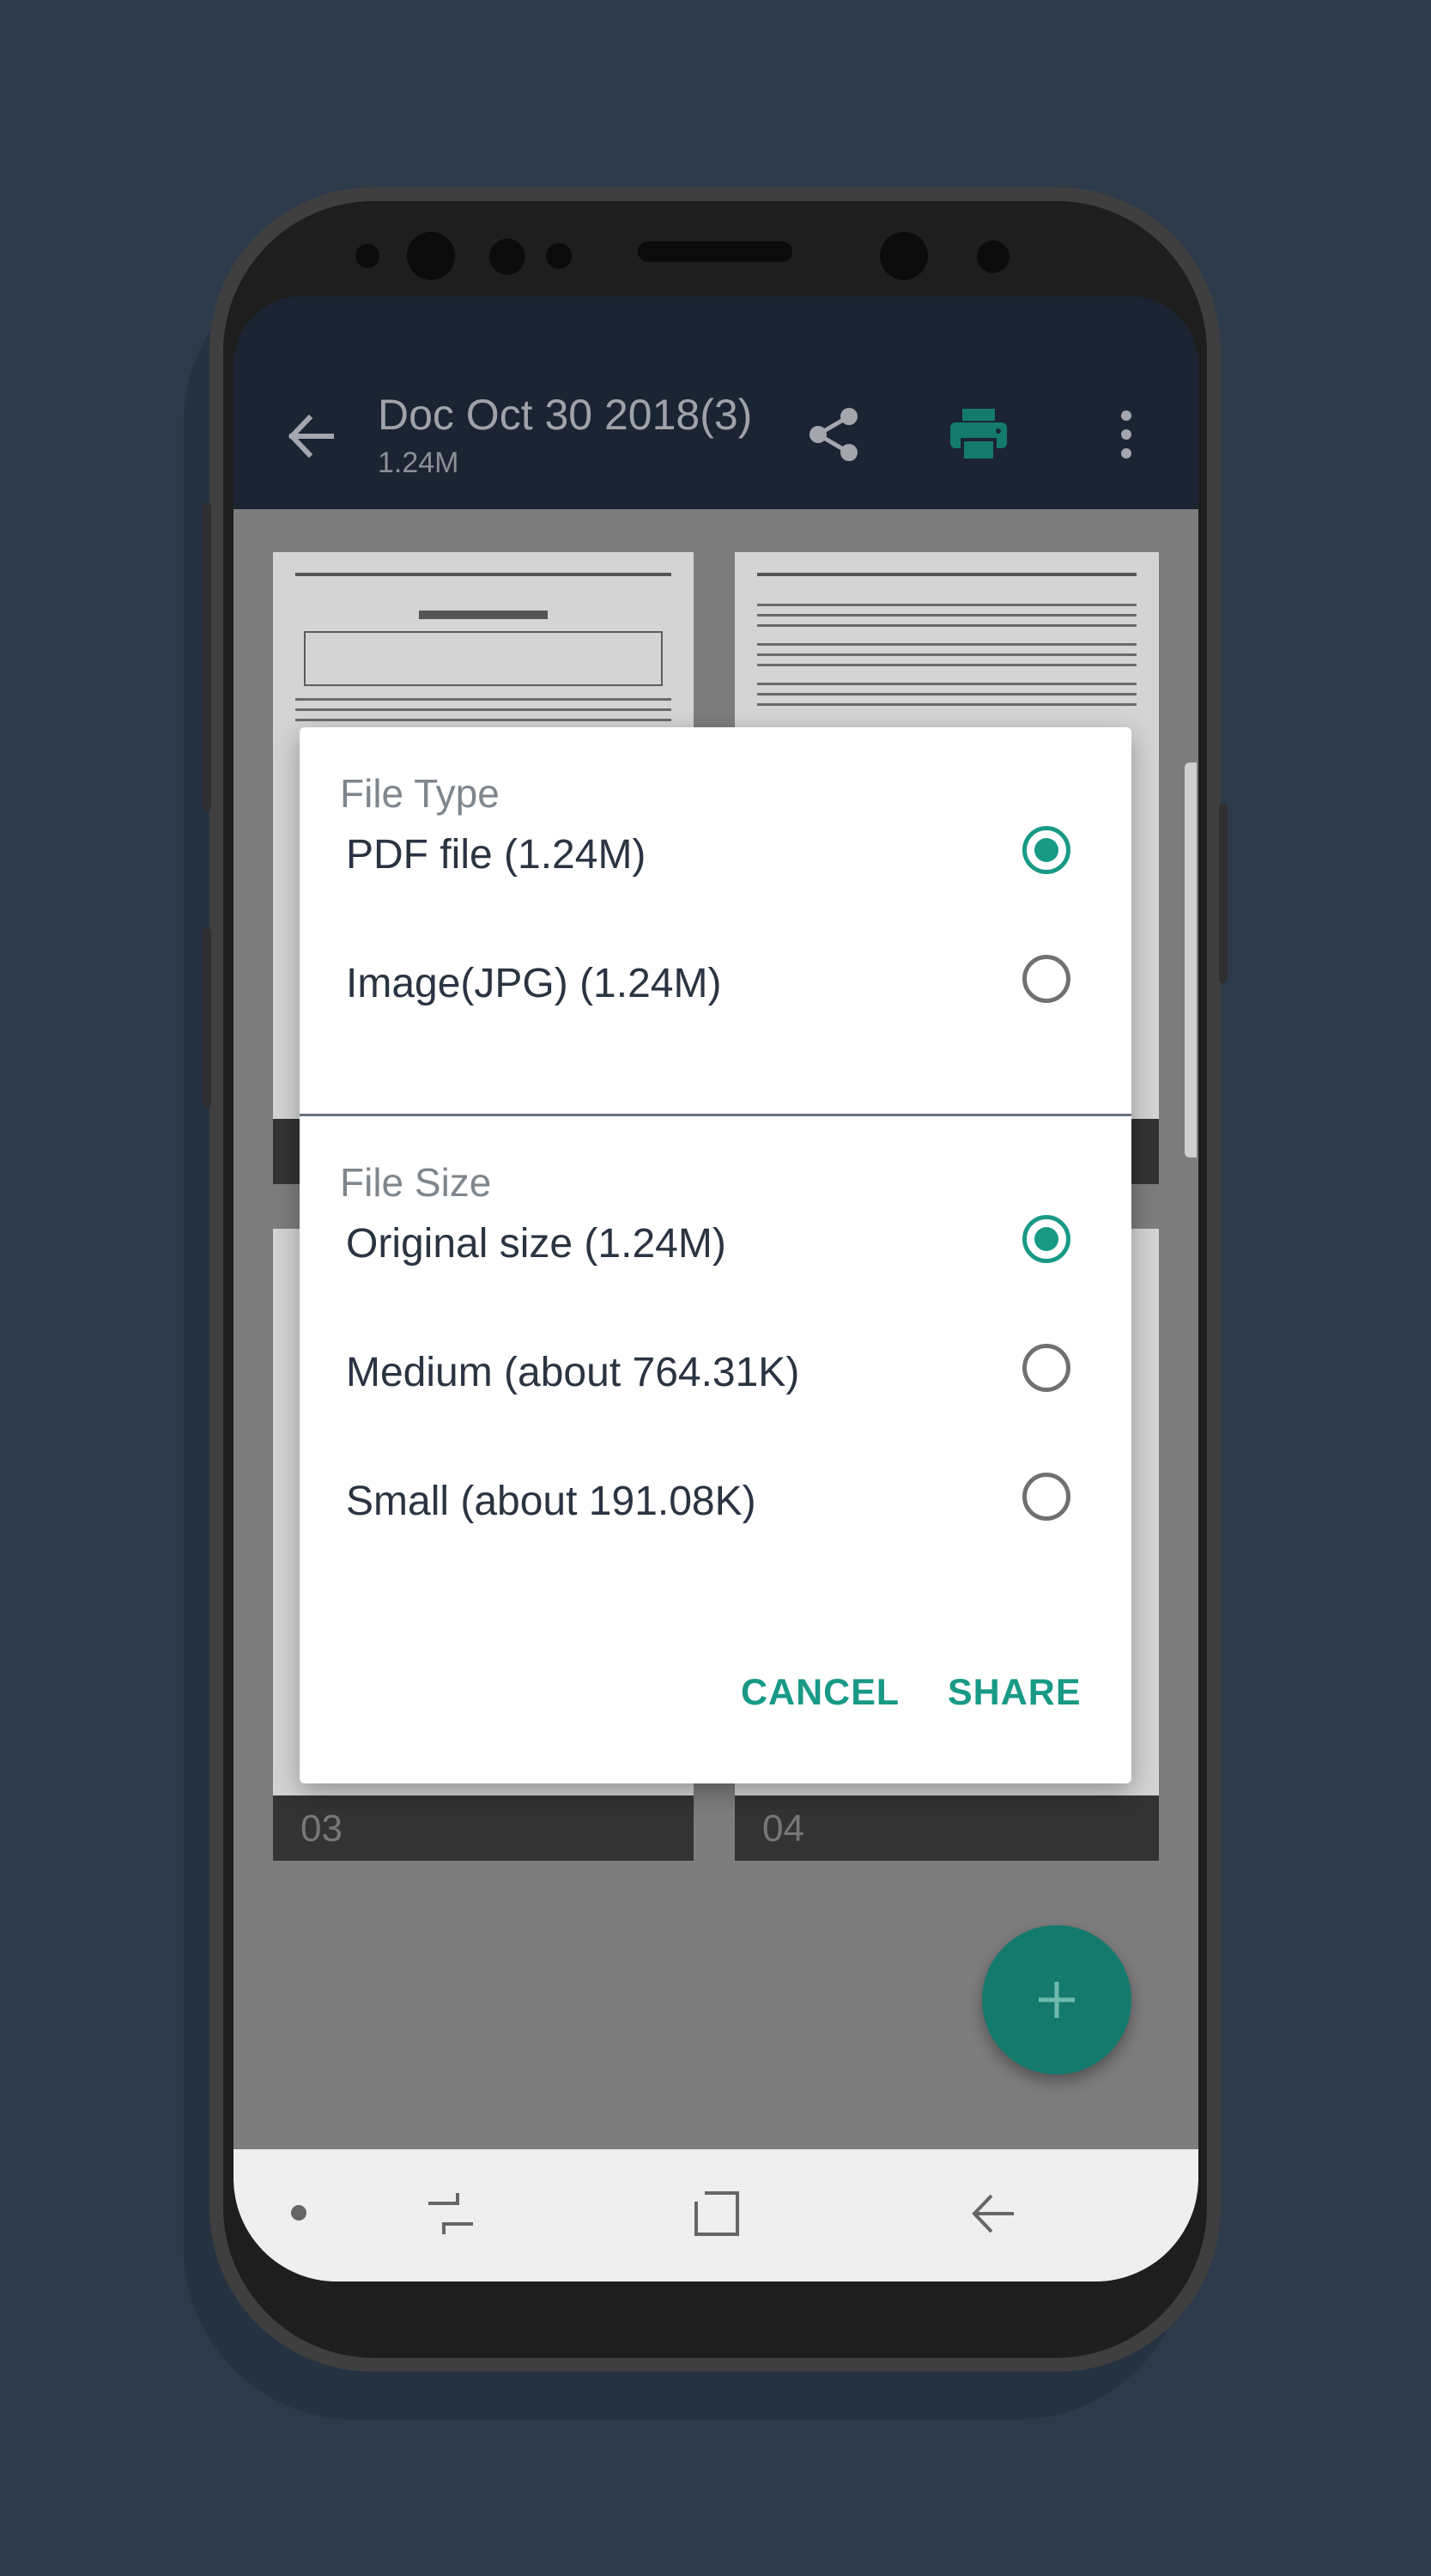 This screenshot has height=2576, width=1431. Describe the element at coordinates (1223, 893) in the screenshot. I see `power-button` at that location.